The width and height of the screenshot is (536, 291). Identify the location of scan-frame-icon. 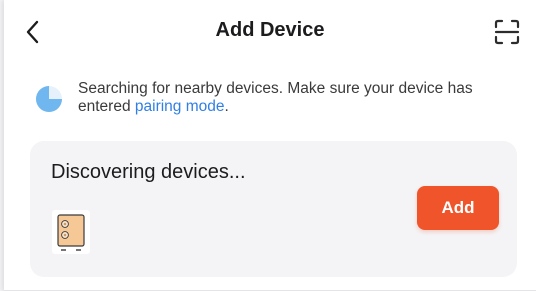
(507, 32).